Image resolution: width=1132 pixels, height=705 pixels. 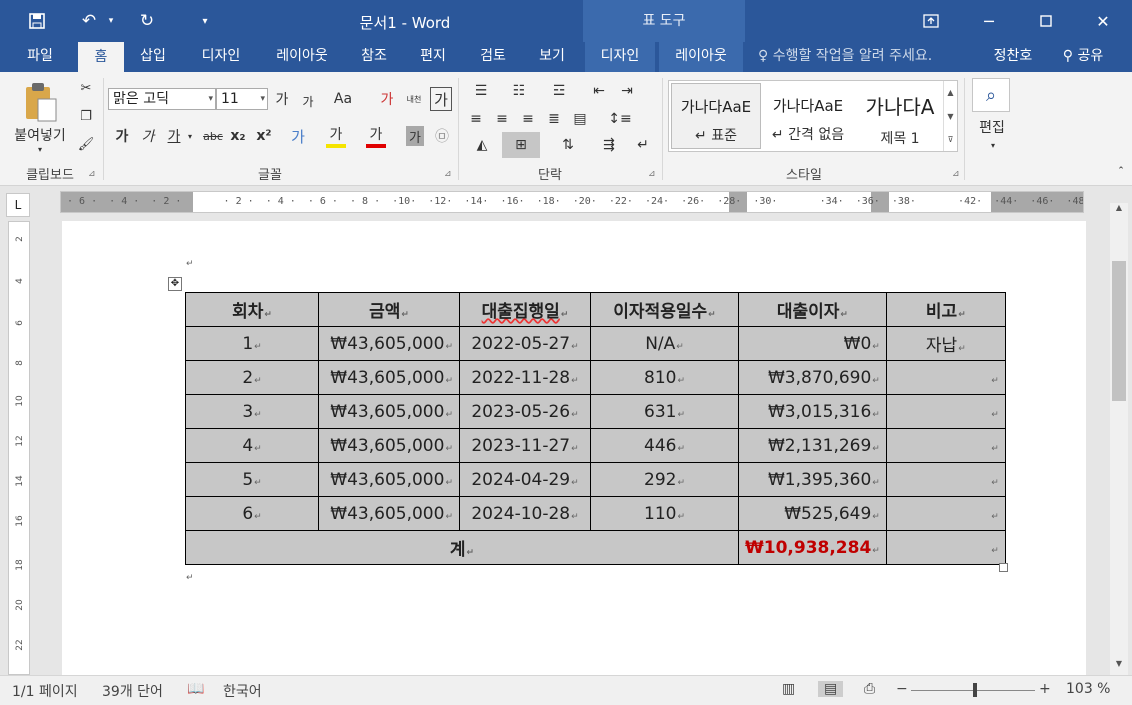 What do you see at coordinates (554, 119) in the screenshot?
I see `justify-icon: ≣` at bounding box center [554, 119].